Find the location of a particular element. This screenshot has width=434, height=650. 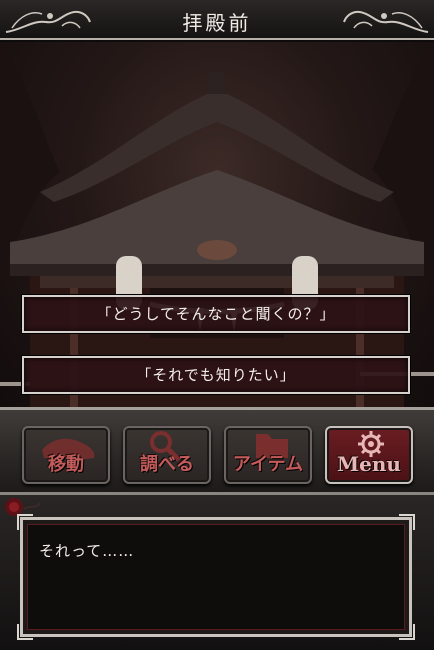

menu-label: Menu is located at coordinates (369, 464).